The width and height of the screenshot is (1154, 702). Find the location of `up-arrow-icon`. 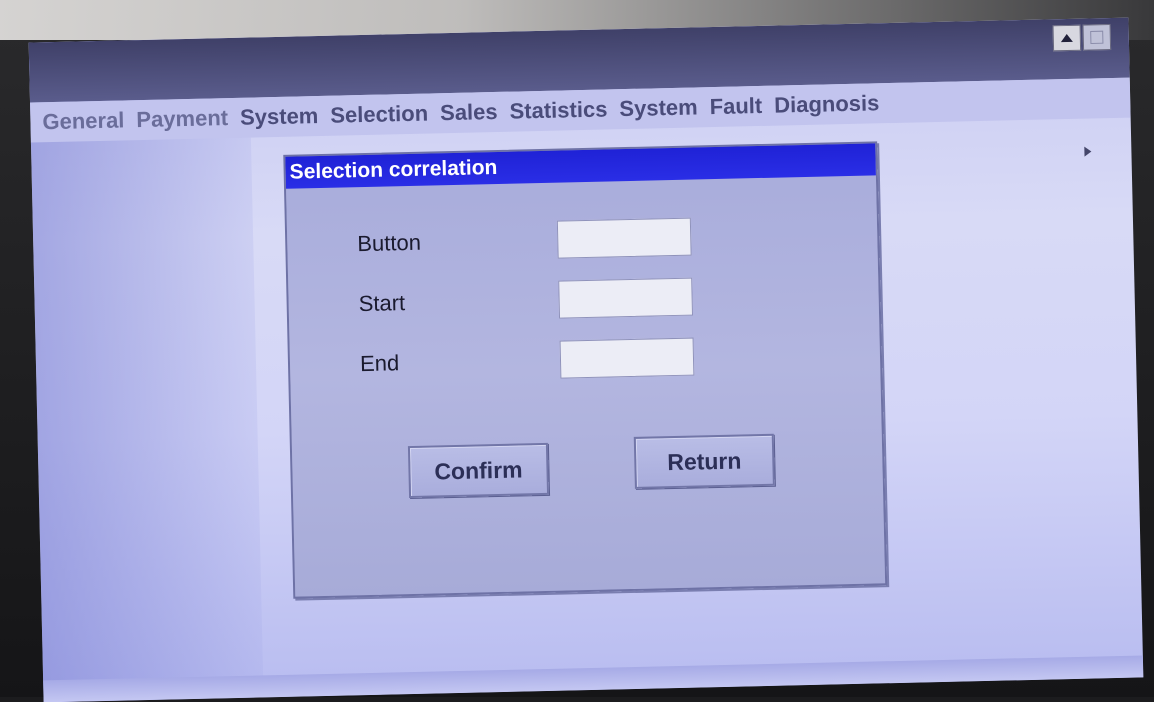

up-arrow-icon is located at coordinates (1066, 38).